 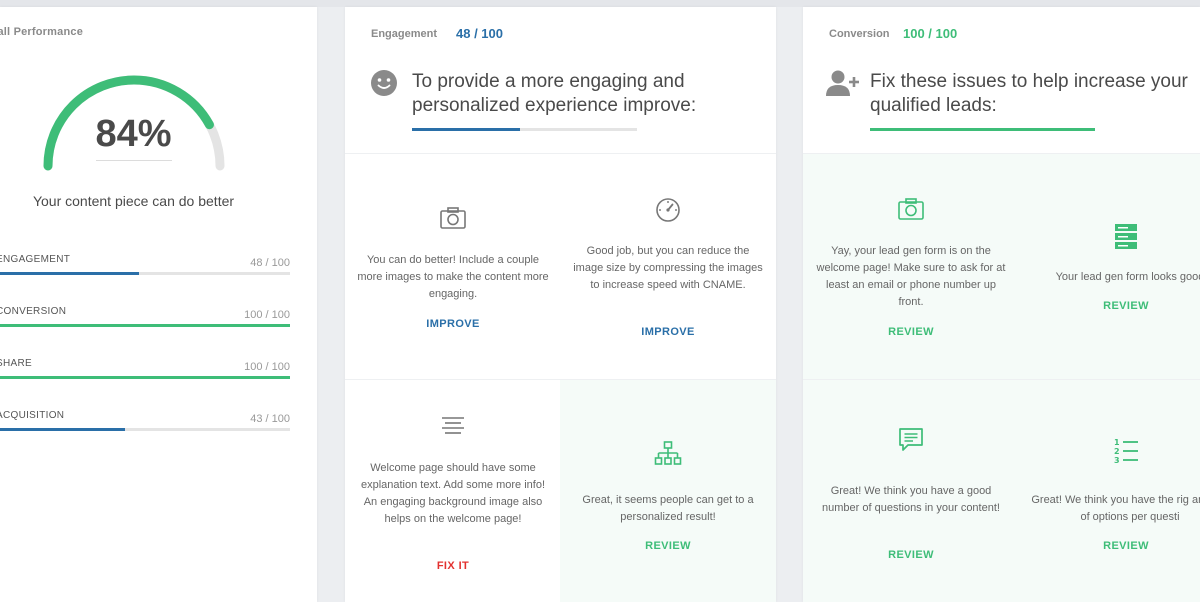 I want to click on numbered-list-icon: 1 2 3, so click(x=1126, y=451).